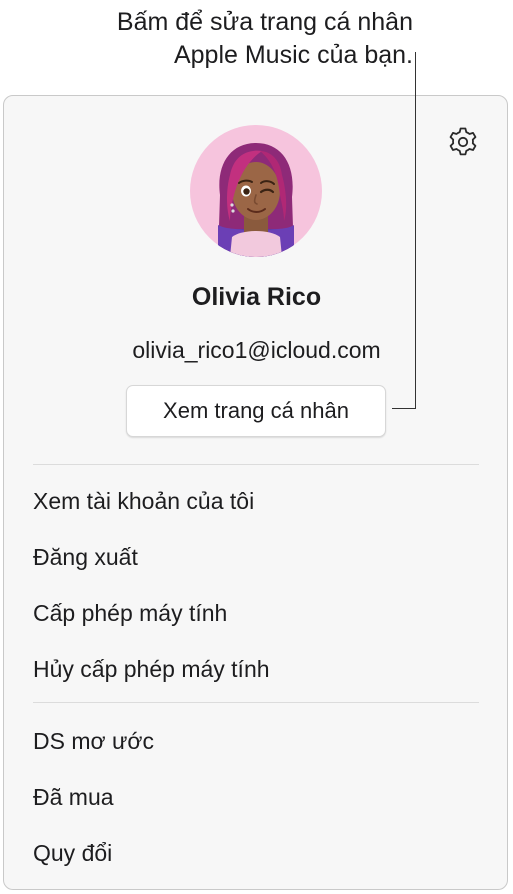 This screenshot has height=894, width=513. What do you see at coordinates (130, 613) in the screenshot?
I see `menu-item-authorize-computer: Cấp phép máy tính` at bounding box center [130, 613].